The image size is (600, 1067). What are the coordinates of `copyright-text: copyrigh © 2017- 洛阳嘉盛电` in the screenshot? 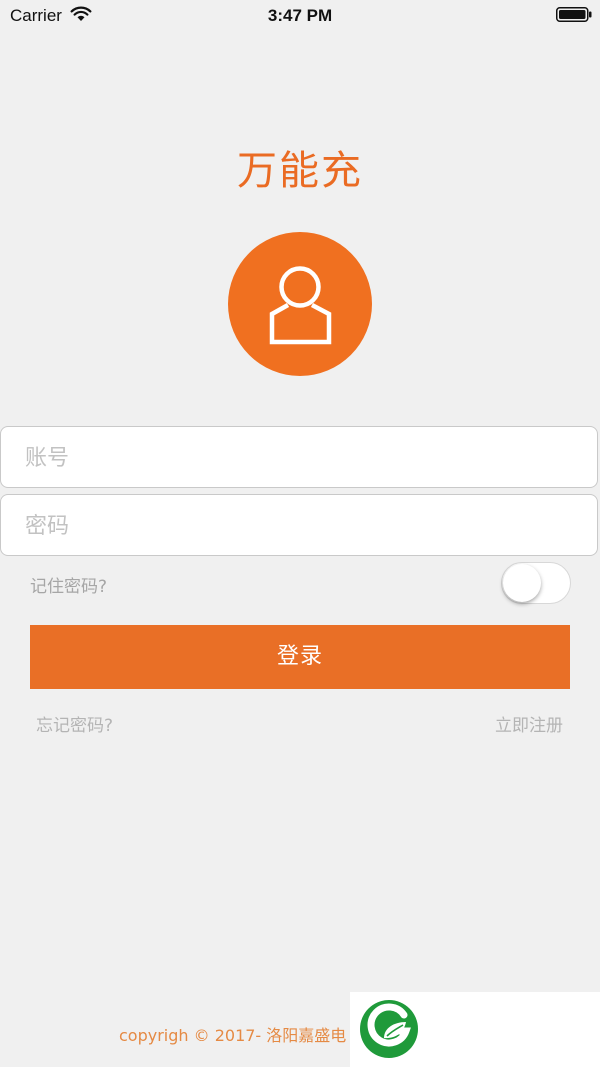 It's located at (233, 1035).